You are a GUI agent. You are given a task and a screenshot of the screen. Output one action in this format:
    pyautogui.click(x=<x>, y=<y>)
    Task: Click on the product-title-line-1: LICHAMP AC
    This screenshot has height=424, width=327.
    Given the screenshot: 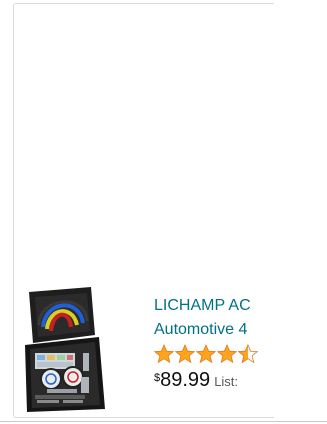 What is the action you would take?
    pyautogui.click(x=214, y=306)
    